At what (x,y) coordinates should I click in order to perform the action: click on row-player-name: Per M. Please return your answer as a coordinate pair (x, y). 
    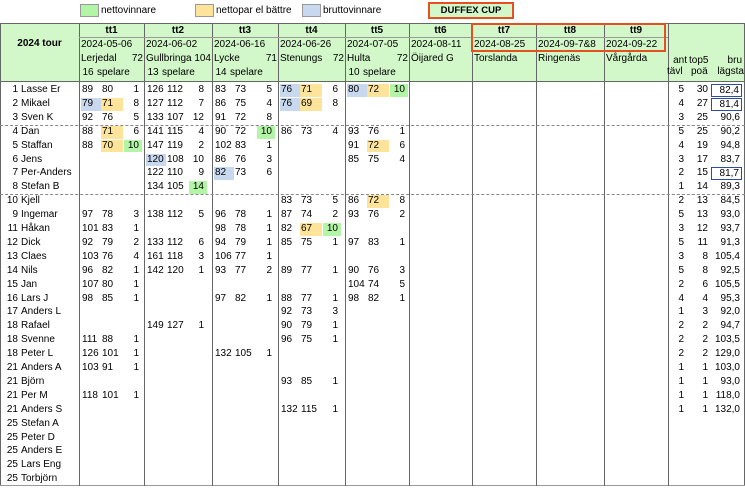
    Looking at the image, I should click on (50, 396).